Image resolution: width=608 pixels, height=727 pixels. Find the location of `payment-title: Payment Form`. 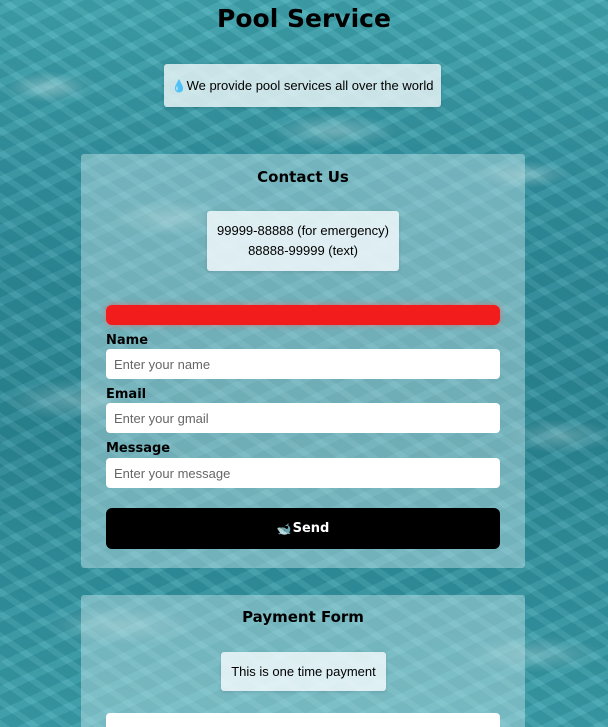

payment-title: Payment Form is located at coordinates (303, 617).